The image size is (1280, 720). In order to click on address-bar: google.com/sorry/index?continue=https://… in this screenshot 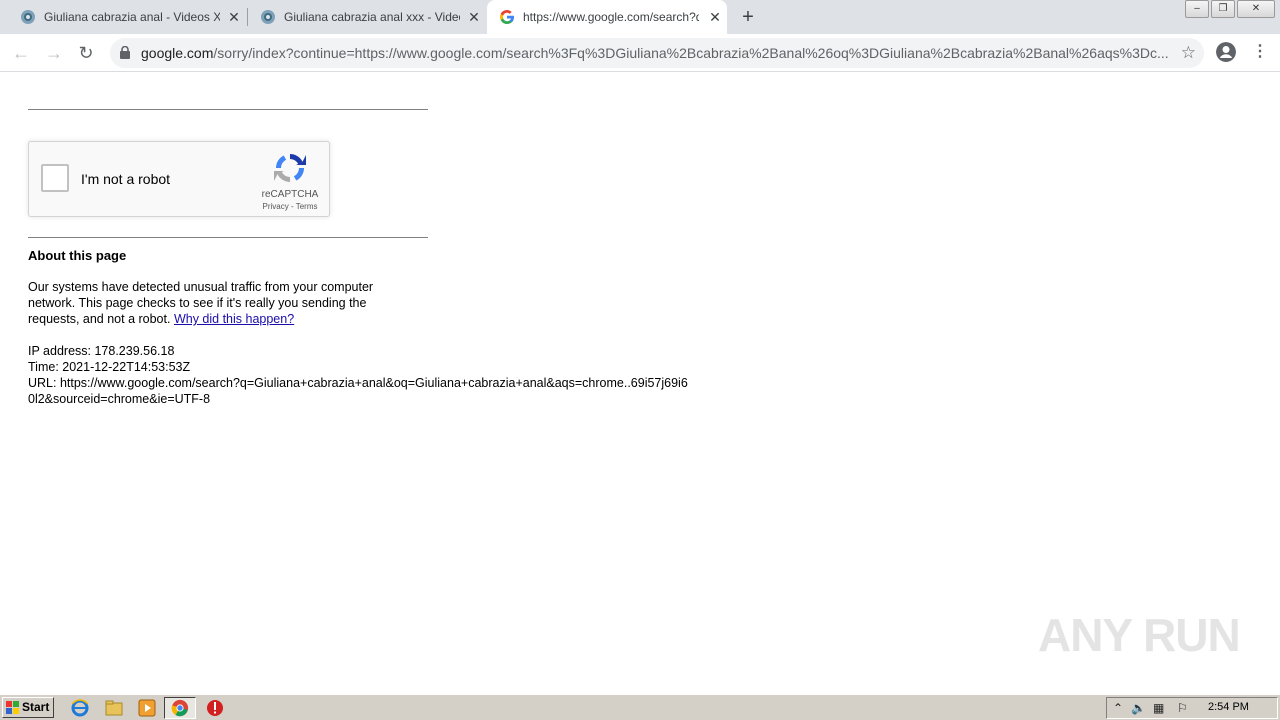, I will do `click(657, 53)`.